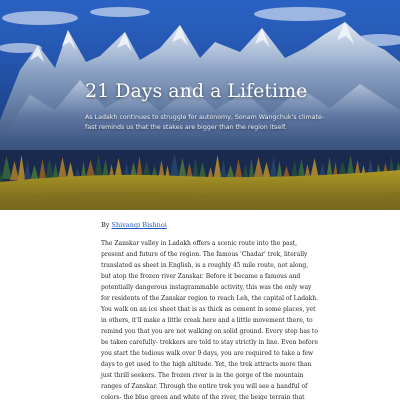 This screenshot has height=400, width=400. I want to click on byline-prefix: By, so click(105, 225).